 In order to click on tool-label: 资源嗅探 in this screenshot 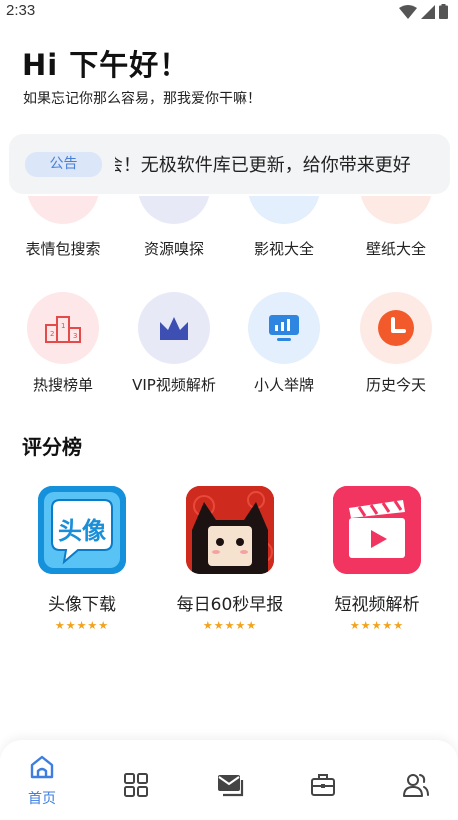, I will do `click(173, 249)`.